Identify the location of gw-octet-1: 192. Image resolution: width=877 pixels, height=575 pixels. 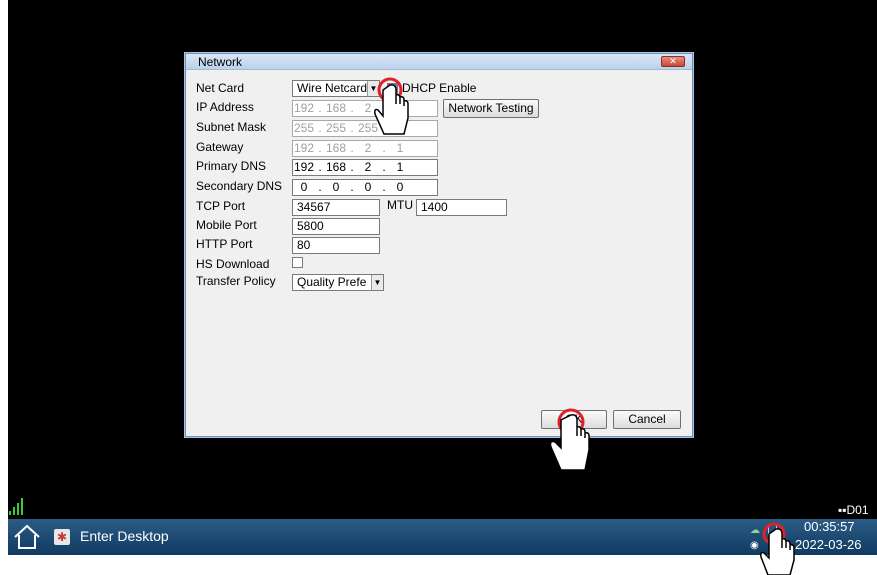
(304, 148).